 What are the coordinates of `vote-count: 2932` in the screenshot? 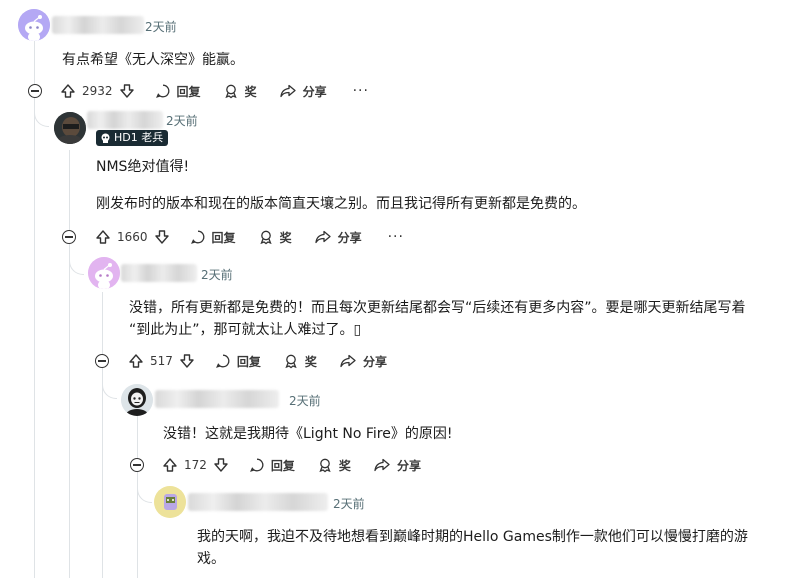 It's located at (97, 91).